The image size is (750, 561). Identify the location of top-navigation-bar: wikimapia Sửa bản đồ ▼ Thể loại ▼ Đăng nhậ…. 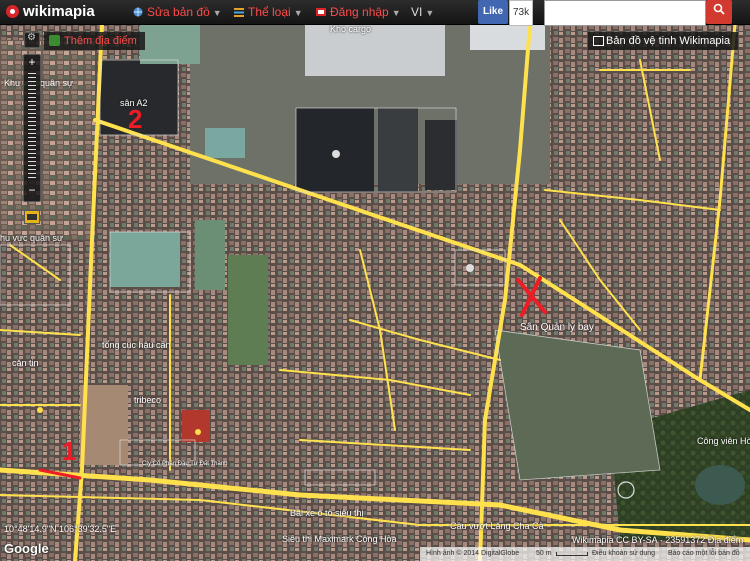
(375, 13).